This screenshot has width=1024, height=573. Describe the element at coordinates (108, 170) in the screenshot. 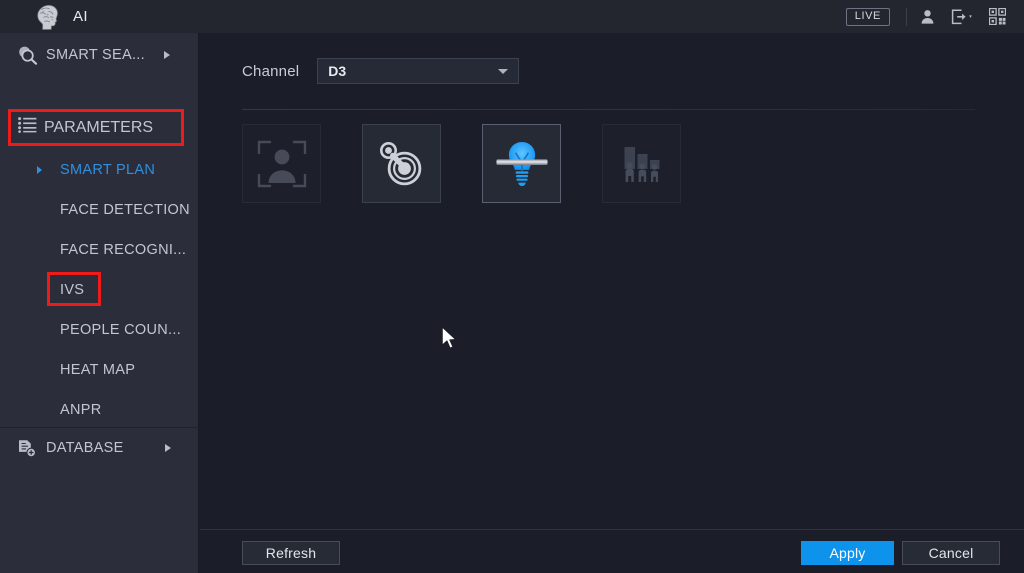

I see `sidebar-item-label: SMART PLAN` at that location.